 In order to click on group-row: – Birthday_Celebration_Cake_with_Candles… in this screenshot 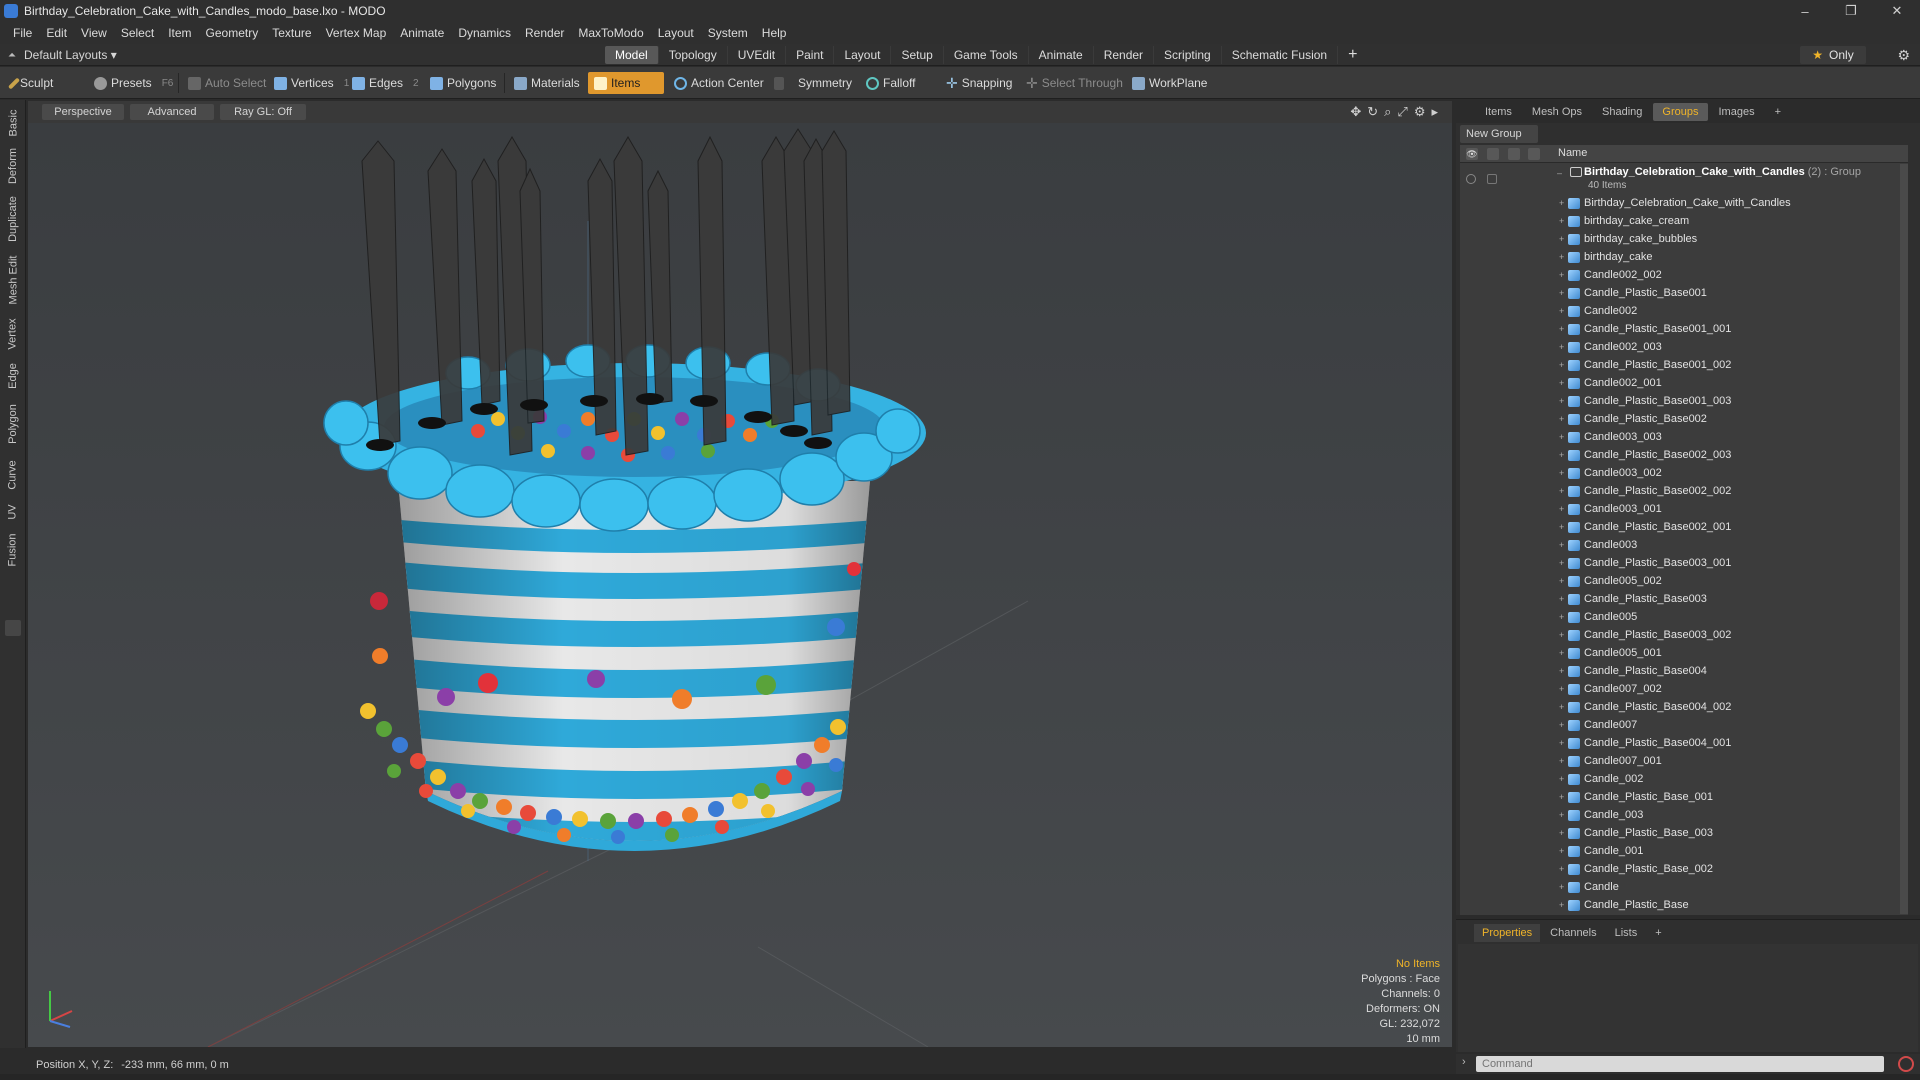, I will do `click(1684, 179)`.